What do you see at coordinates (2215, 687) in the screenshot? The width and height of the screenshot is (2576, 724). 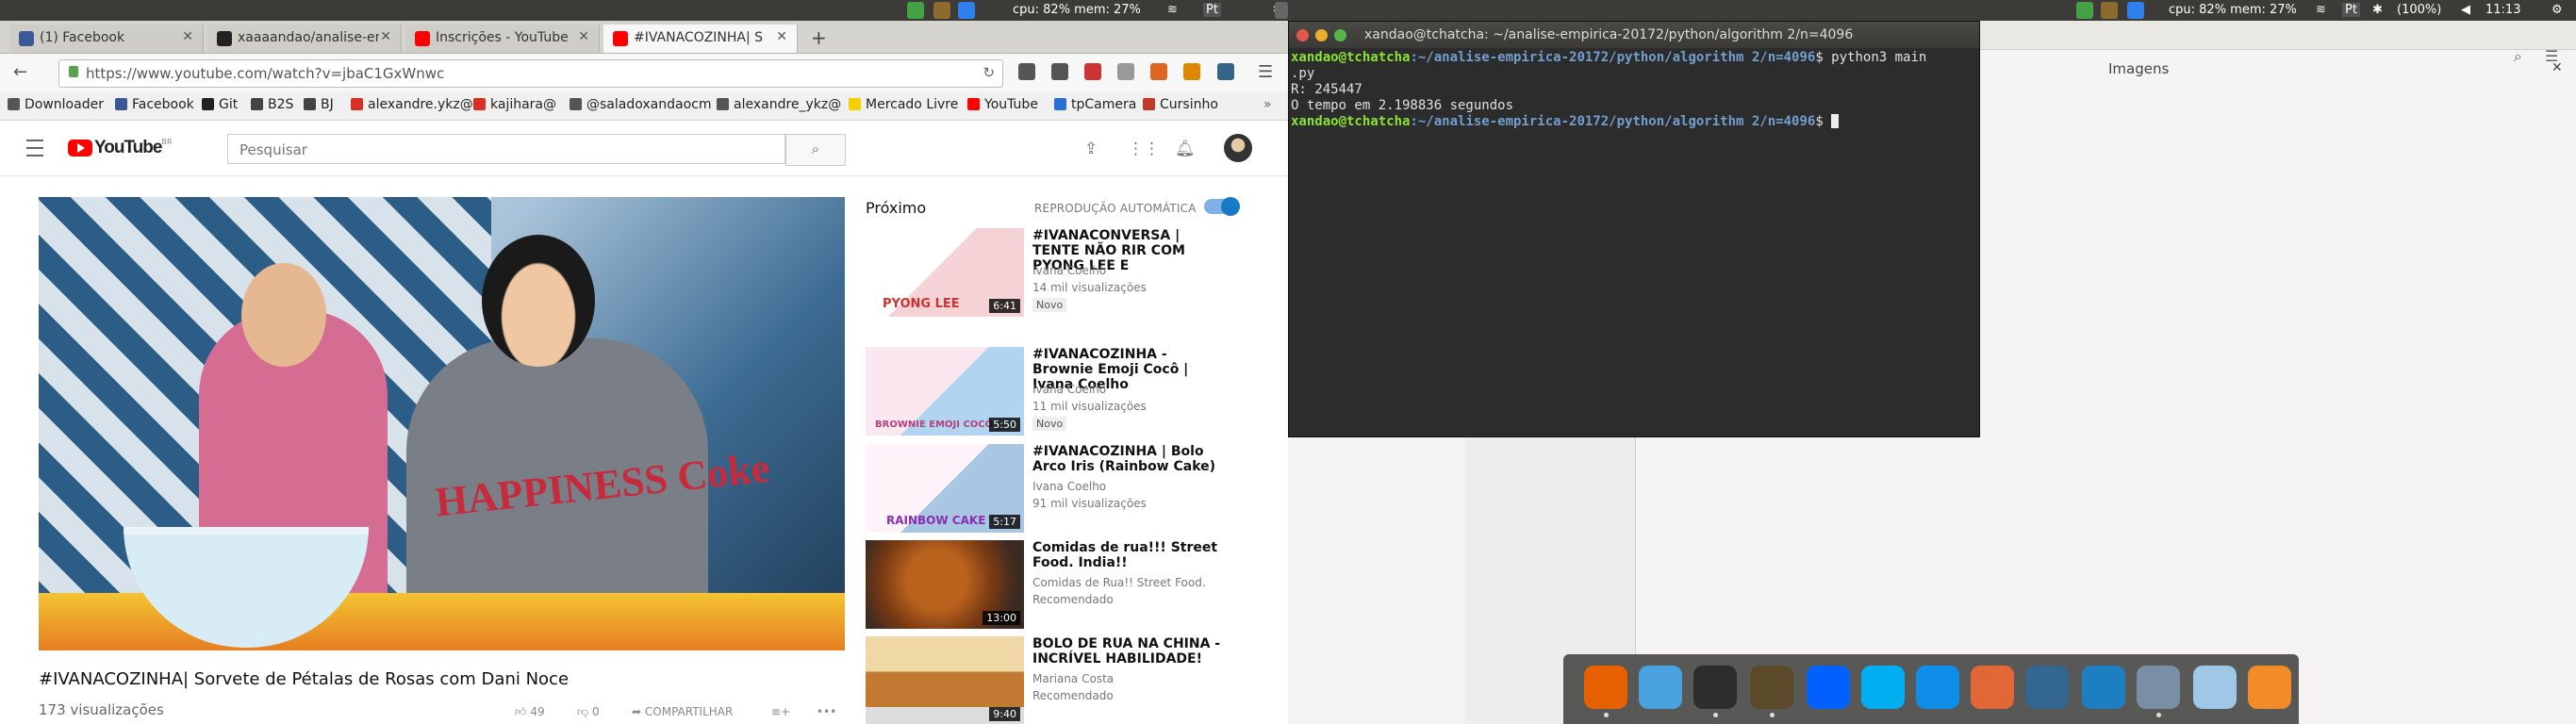 I see `virtualbox-icon` at bounding box center [2215, 687].